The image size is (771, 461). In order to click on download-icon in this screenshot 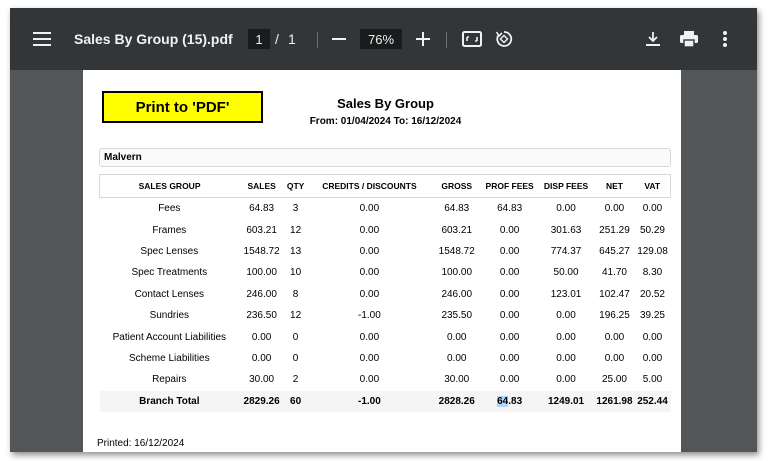, I will do `click(653, 39)`.